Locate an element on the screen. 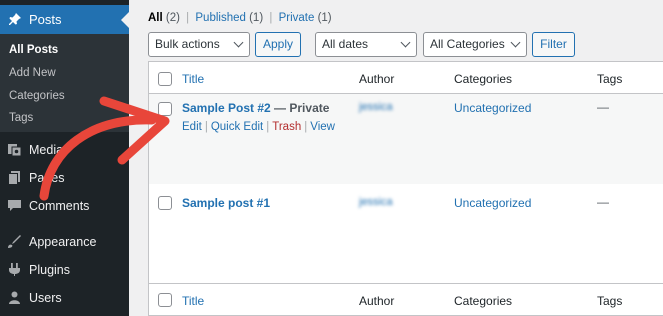 The width and height of the screenshot is (663, 316). pin-icon is located at coordinates (15, 19).